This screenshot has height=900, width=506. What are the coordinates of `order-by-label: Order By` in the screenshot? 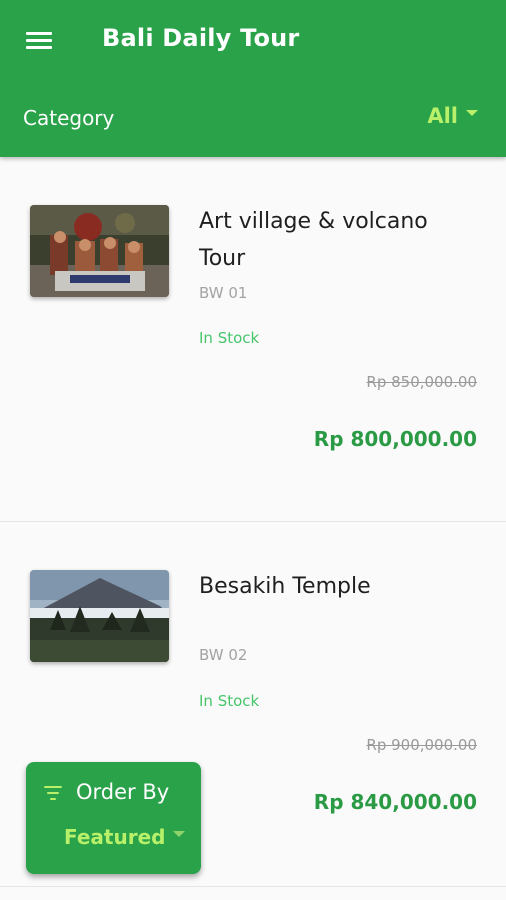 It's located at (123, 792).